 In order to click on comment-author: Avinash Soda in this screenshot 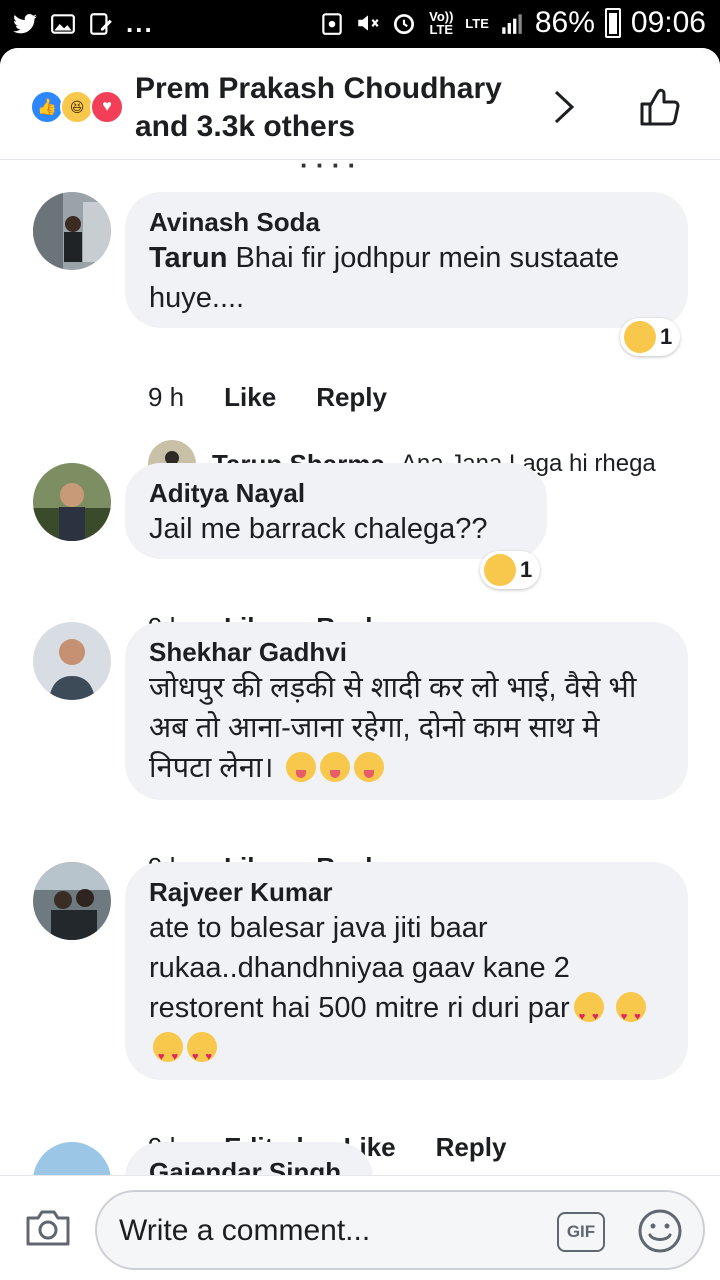, I will do `click(406, 222)`.